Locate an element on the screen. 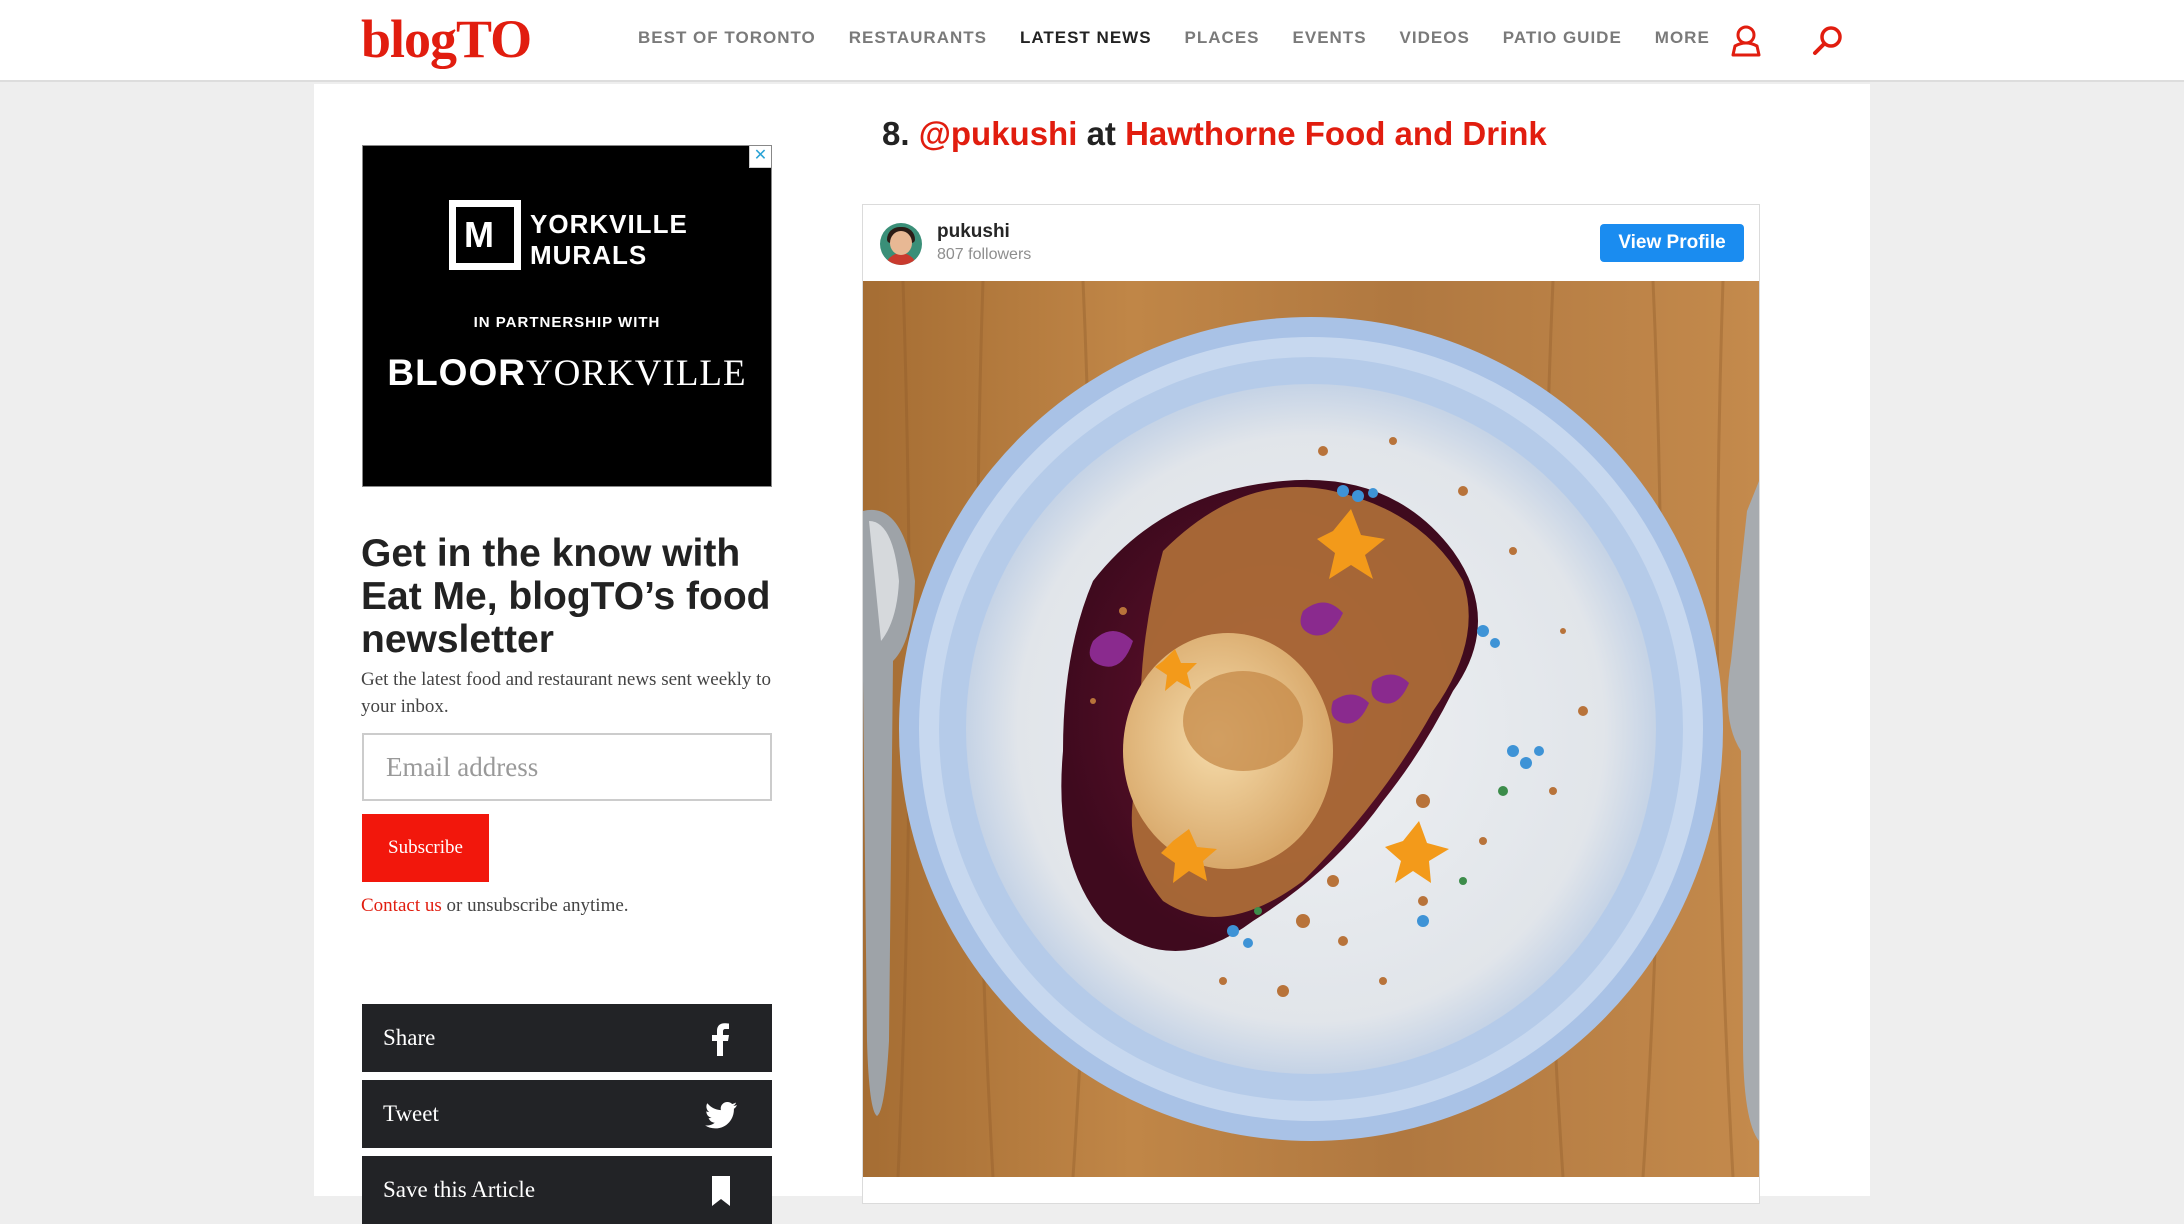 This screenshot has width=2184, height=1224. save-label: Save this Article is located at coordinates (459, 1189).